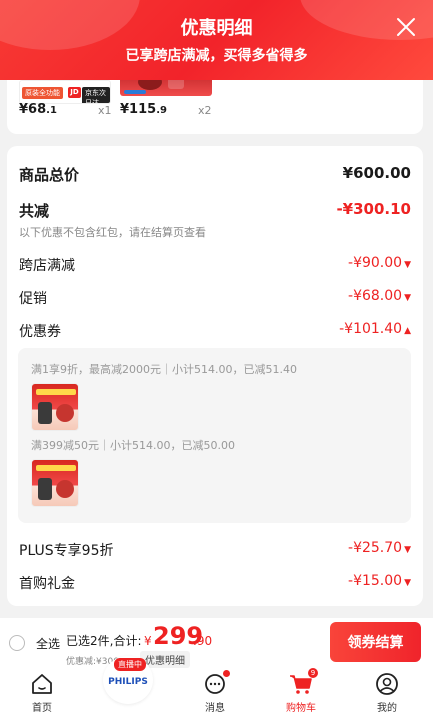  I want to click on coupon-label: 优惠券, so click(40, 332).